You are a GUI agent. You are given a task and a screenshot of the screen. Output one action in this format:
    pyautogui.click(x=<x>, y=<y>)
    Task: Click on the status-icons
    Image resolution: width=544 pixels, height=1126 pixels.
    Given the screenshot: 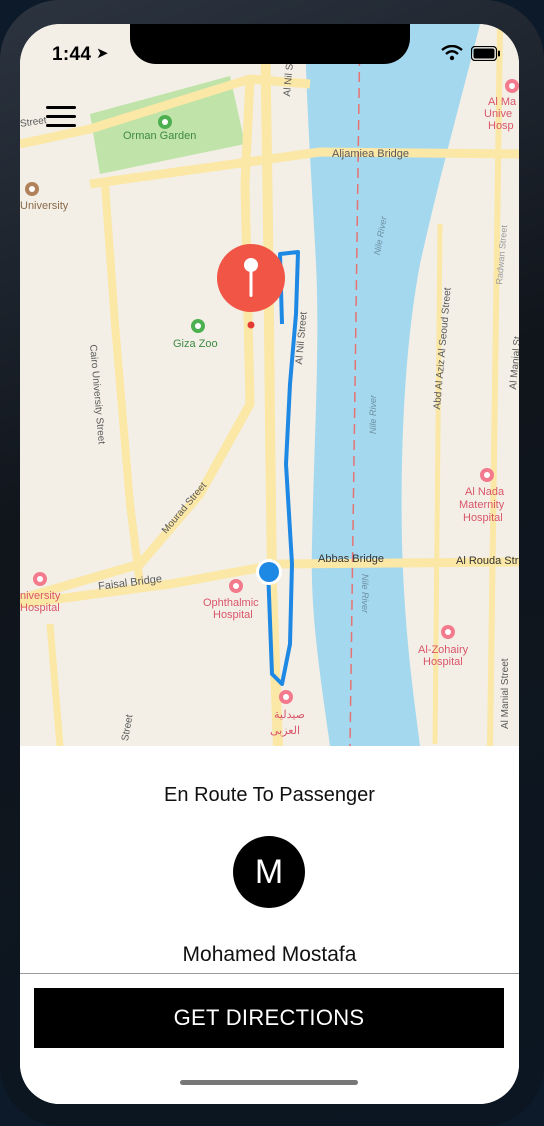 What is the action you would take?
    pyautogui.click(x=471, y=53)
    